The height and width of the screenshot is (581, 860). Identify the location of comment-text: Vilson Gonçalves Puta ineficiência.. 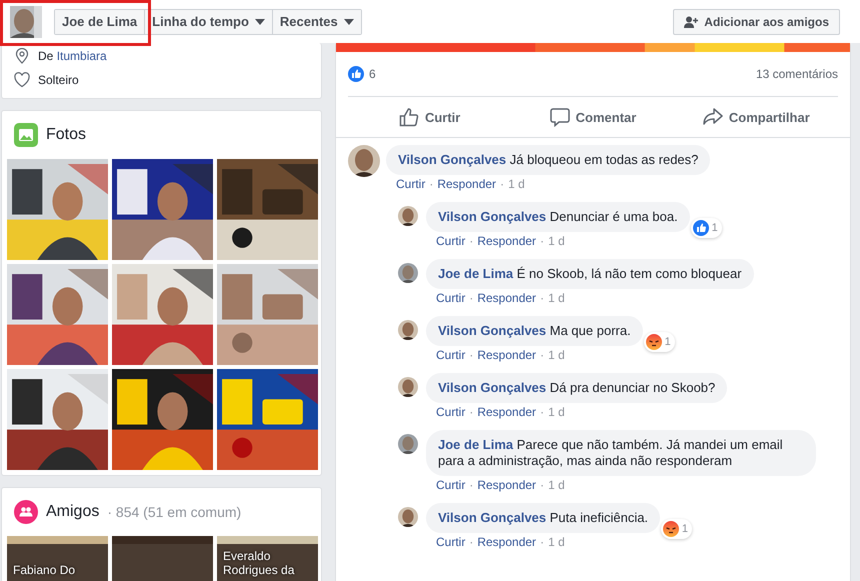
(543, 517).